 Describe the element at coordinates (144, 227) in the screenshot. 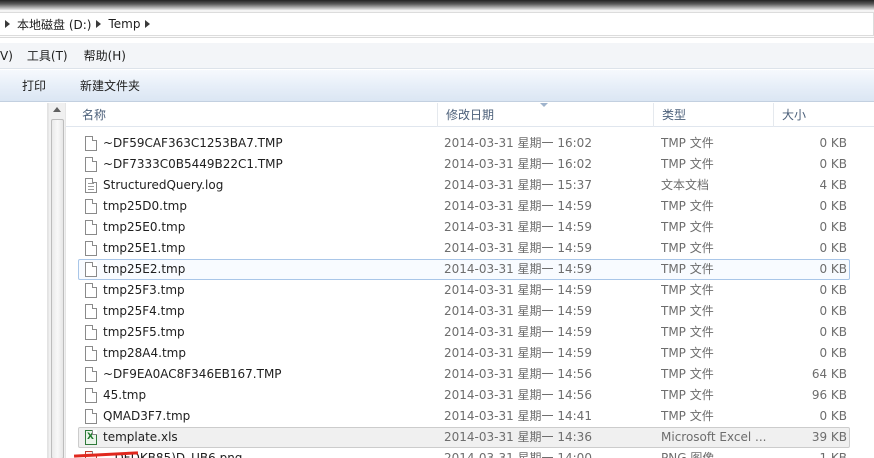

I see `file-name: tmp25E0.tmp` at that location.